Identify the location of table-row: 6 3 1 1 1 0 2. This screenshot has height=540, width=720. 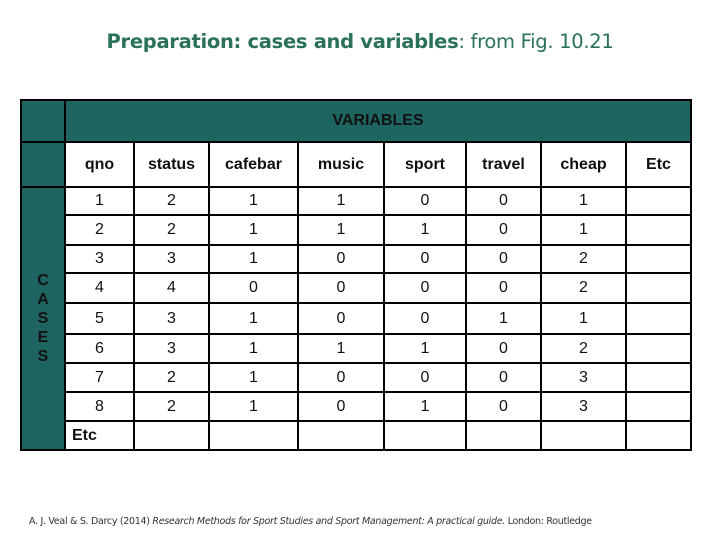
(356, 348).